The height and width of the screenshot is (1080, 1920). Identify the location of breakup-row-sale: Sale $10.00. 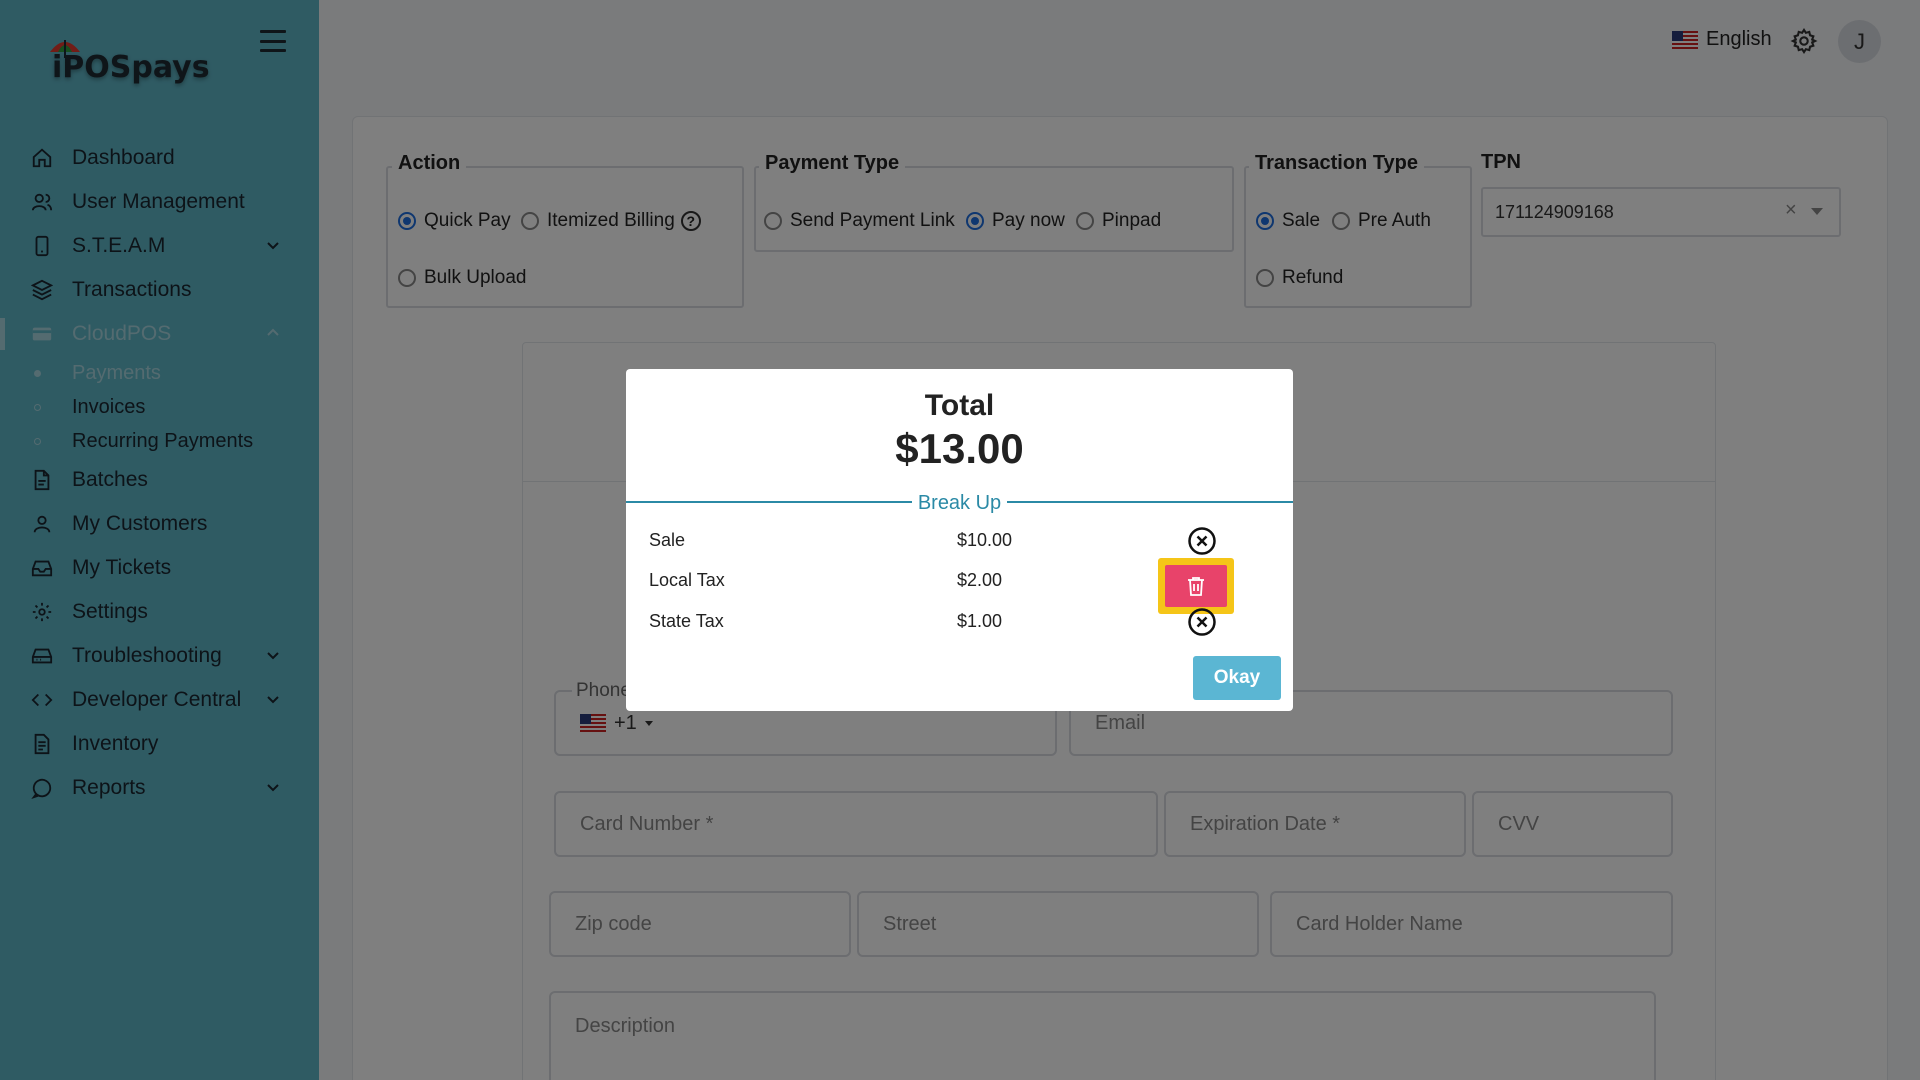
(959, 541).